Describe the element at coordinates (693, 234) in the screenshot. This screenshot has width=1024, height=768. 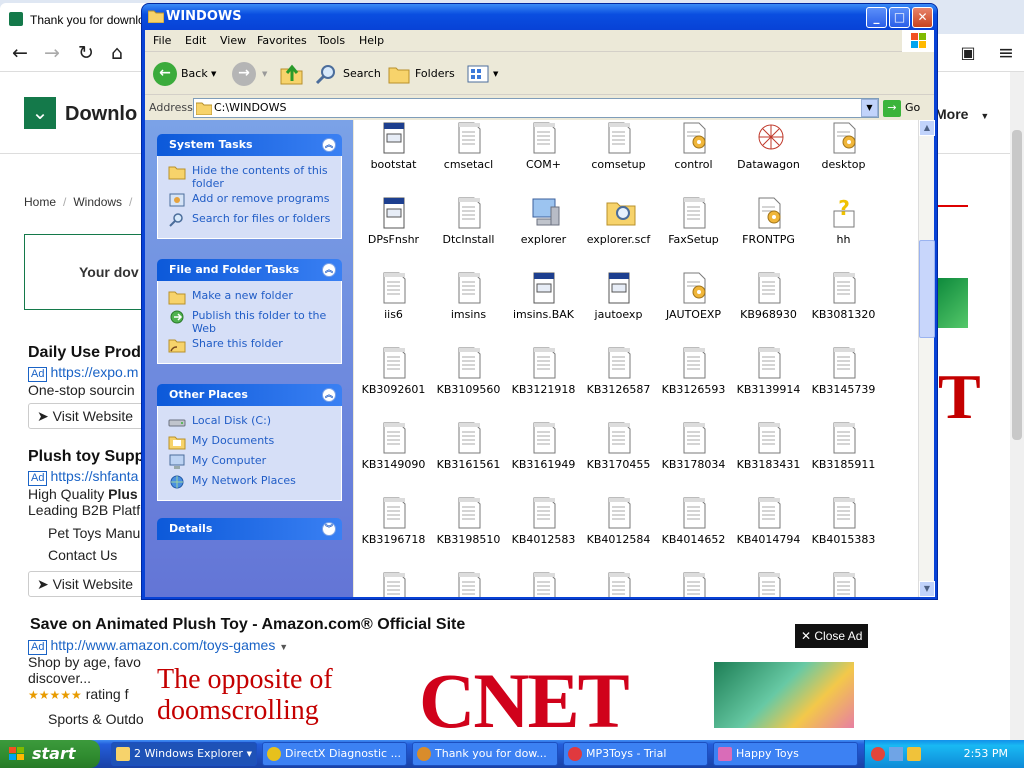
I see `file-item: FaxSetup` at that location.